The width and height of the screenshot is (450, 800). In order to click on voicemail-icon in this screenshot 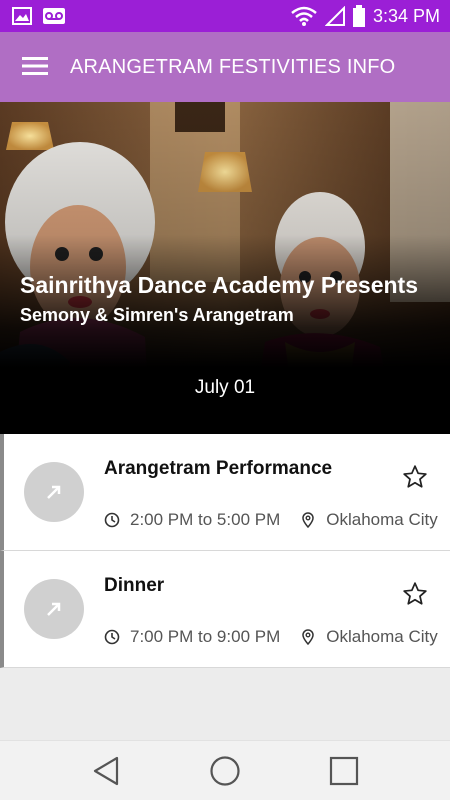, I will do `click(54, 16)`.